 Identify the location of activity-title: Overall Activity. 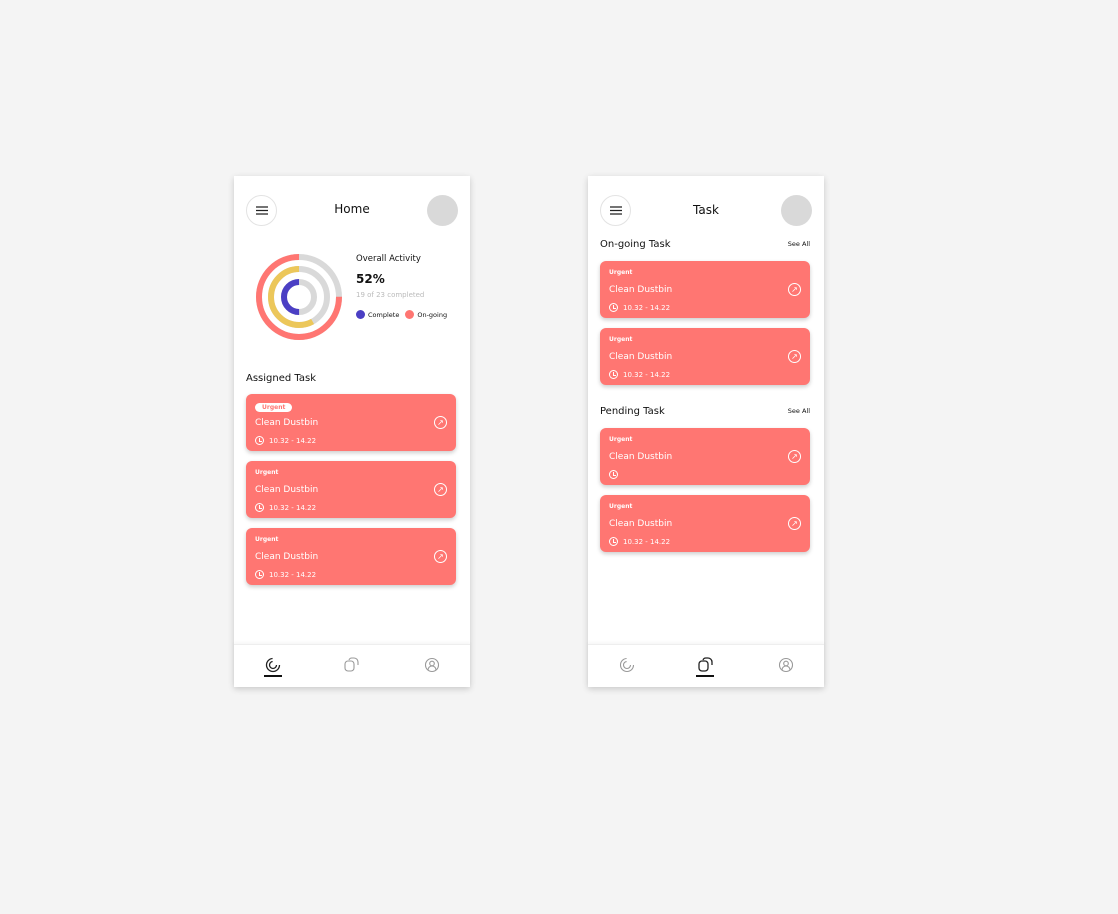
(388, 259).